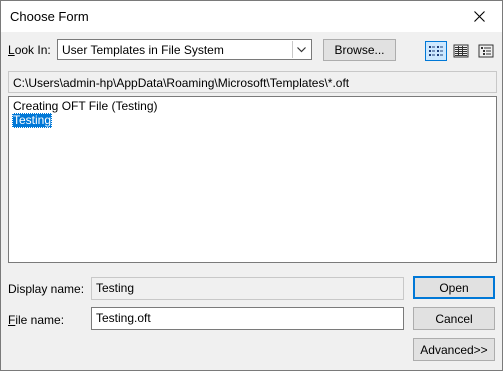 This screenshot has width=503, height=371. I want to click on list-view-icon, so click(436, 51).